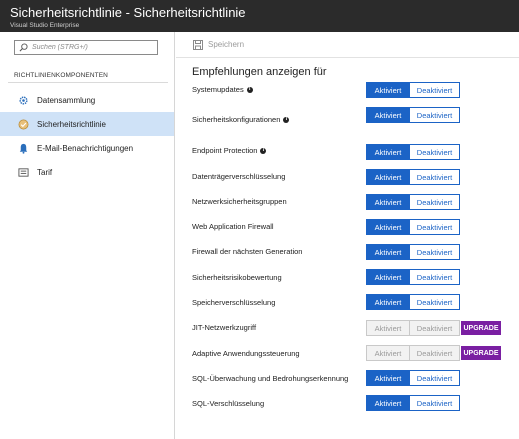 This screenshot has width=519, height=439. I want to click on toggle-systemupdates: Aktiviert Deaktiviert, so click(413, 90).